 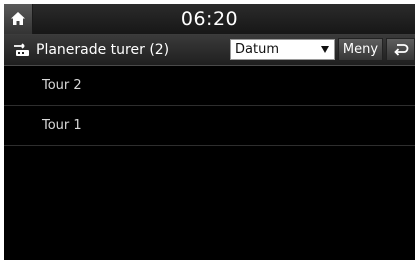 What do you see at coordinates (103, 50) in the screenshot?
I see `page-title: Planerade turer (2)` at bounding box center [103, 50].